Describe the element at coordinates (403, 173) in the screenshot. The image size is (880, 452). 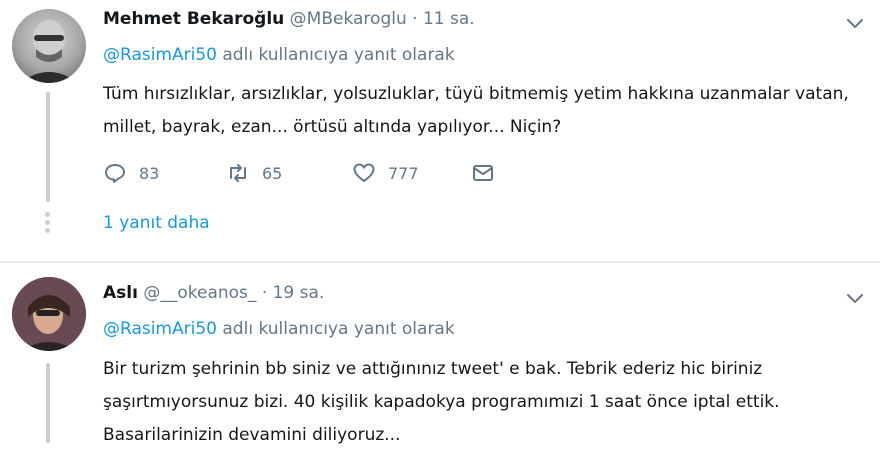
I see `like-count: 777` at that location.